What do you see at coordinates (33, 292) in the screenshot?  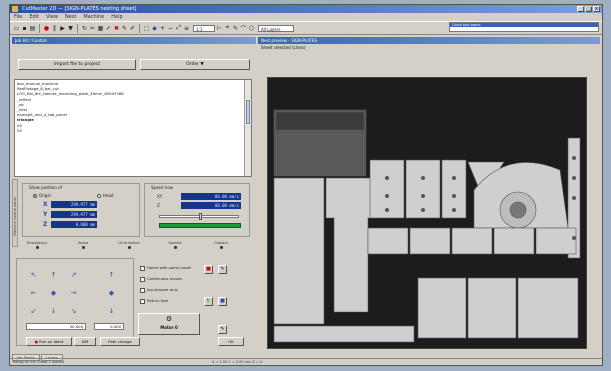 I see `jog-arrow-icon: ←` at bounding box center [33, 292].